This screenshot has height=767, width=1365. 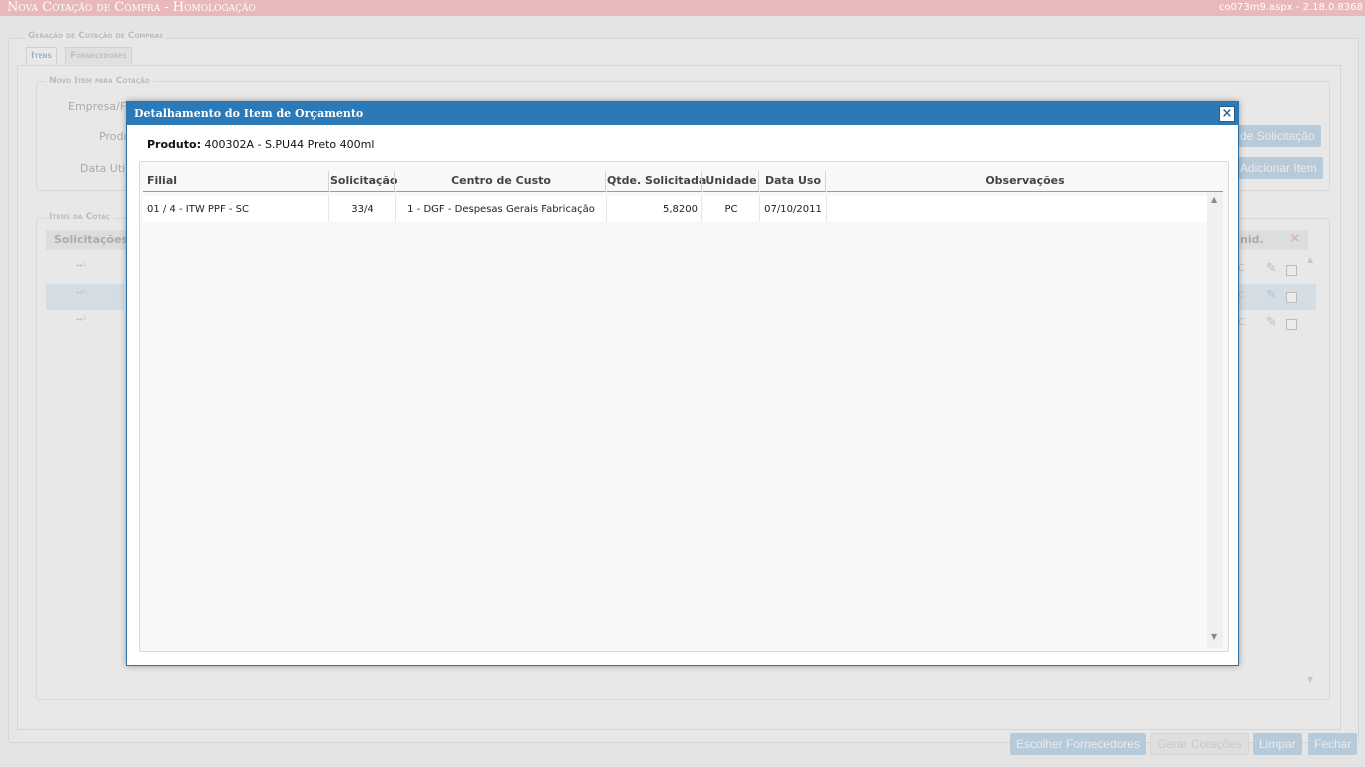 What do you see at coordinates (364, 181) in the screenshot?
I see `col-solicitacao: Solicitação` at bounding box center [364, 181].